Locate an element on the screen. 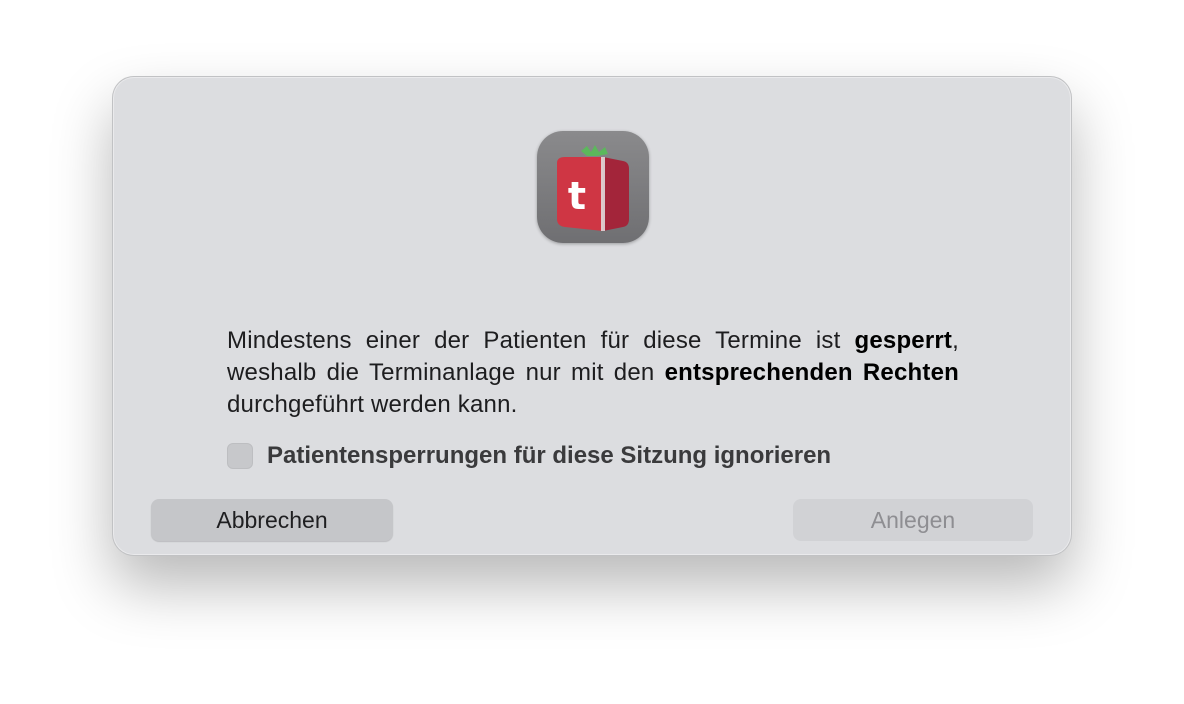 The width and height of the screenshot is (1184, 704). message-bold-rights: entsprechenden Rechten is located at coordinates (811, 372).